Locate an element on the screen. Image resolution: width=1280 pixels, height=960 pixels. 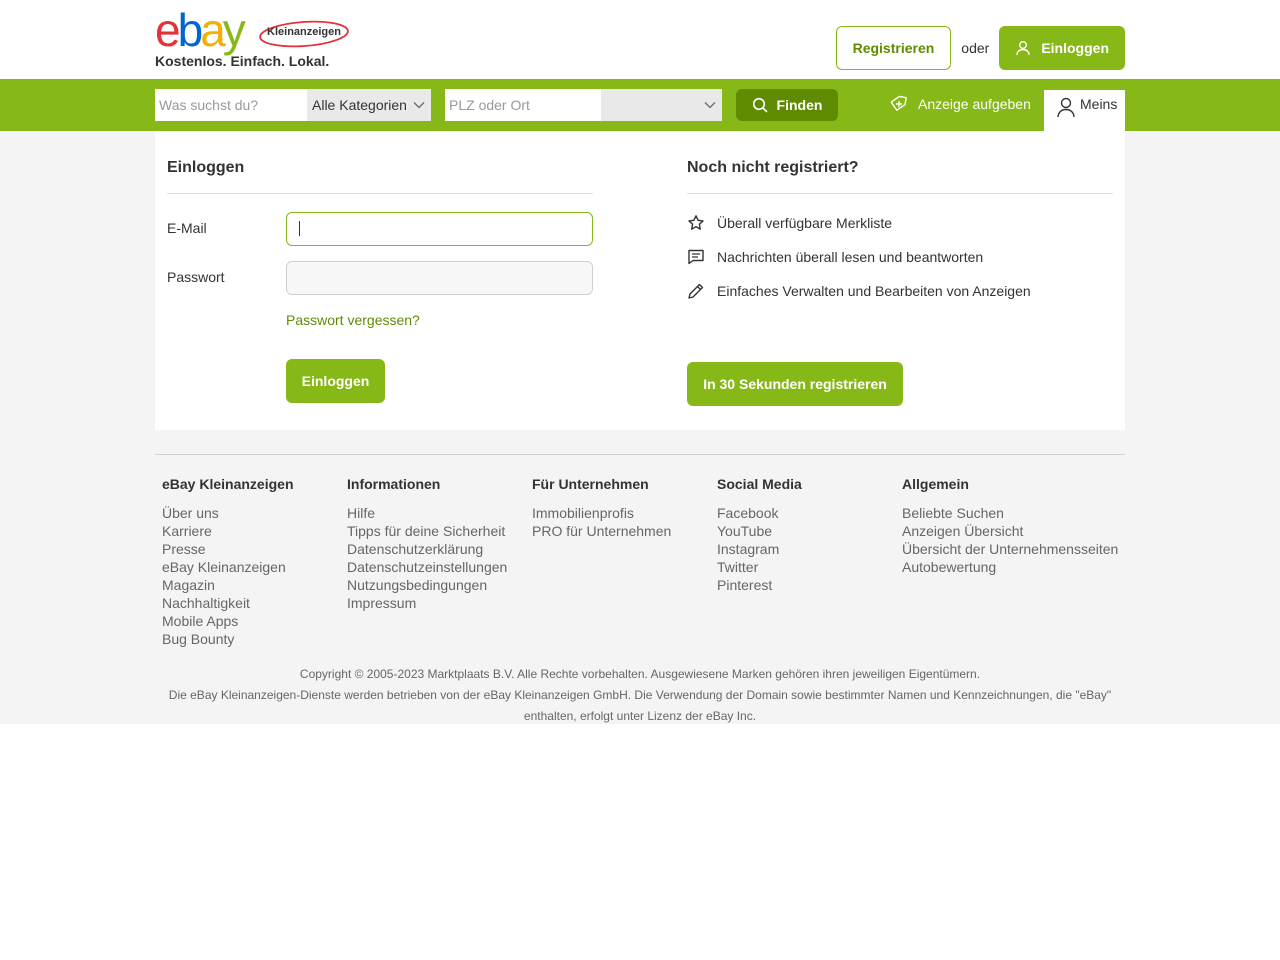
footer-column-title: Social Media is located at coordinates (759, 484).